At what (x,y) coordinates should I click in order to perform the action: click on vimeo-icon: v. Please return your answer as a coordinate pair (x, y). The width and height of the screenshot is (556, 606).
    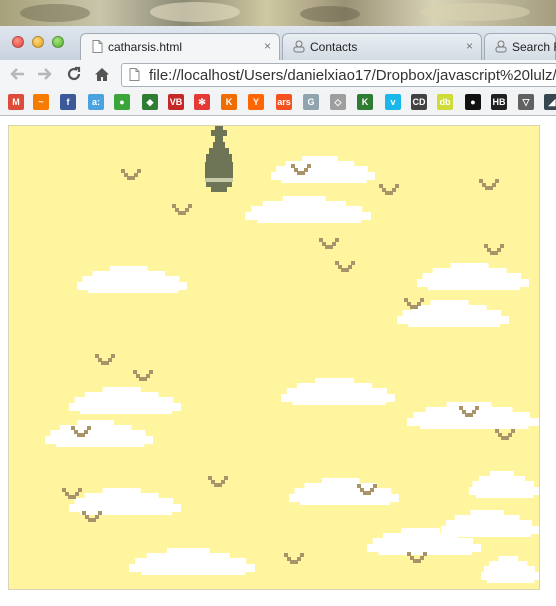
    Looking at the image, I should click on (393, 102).